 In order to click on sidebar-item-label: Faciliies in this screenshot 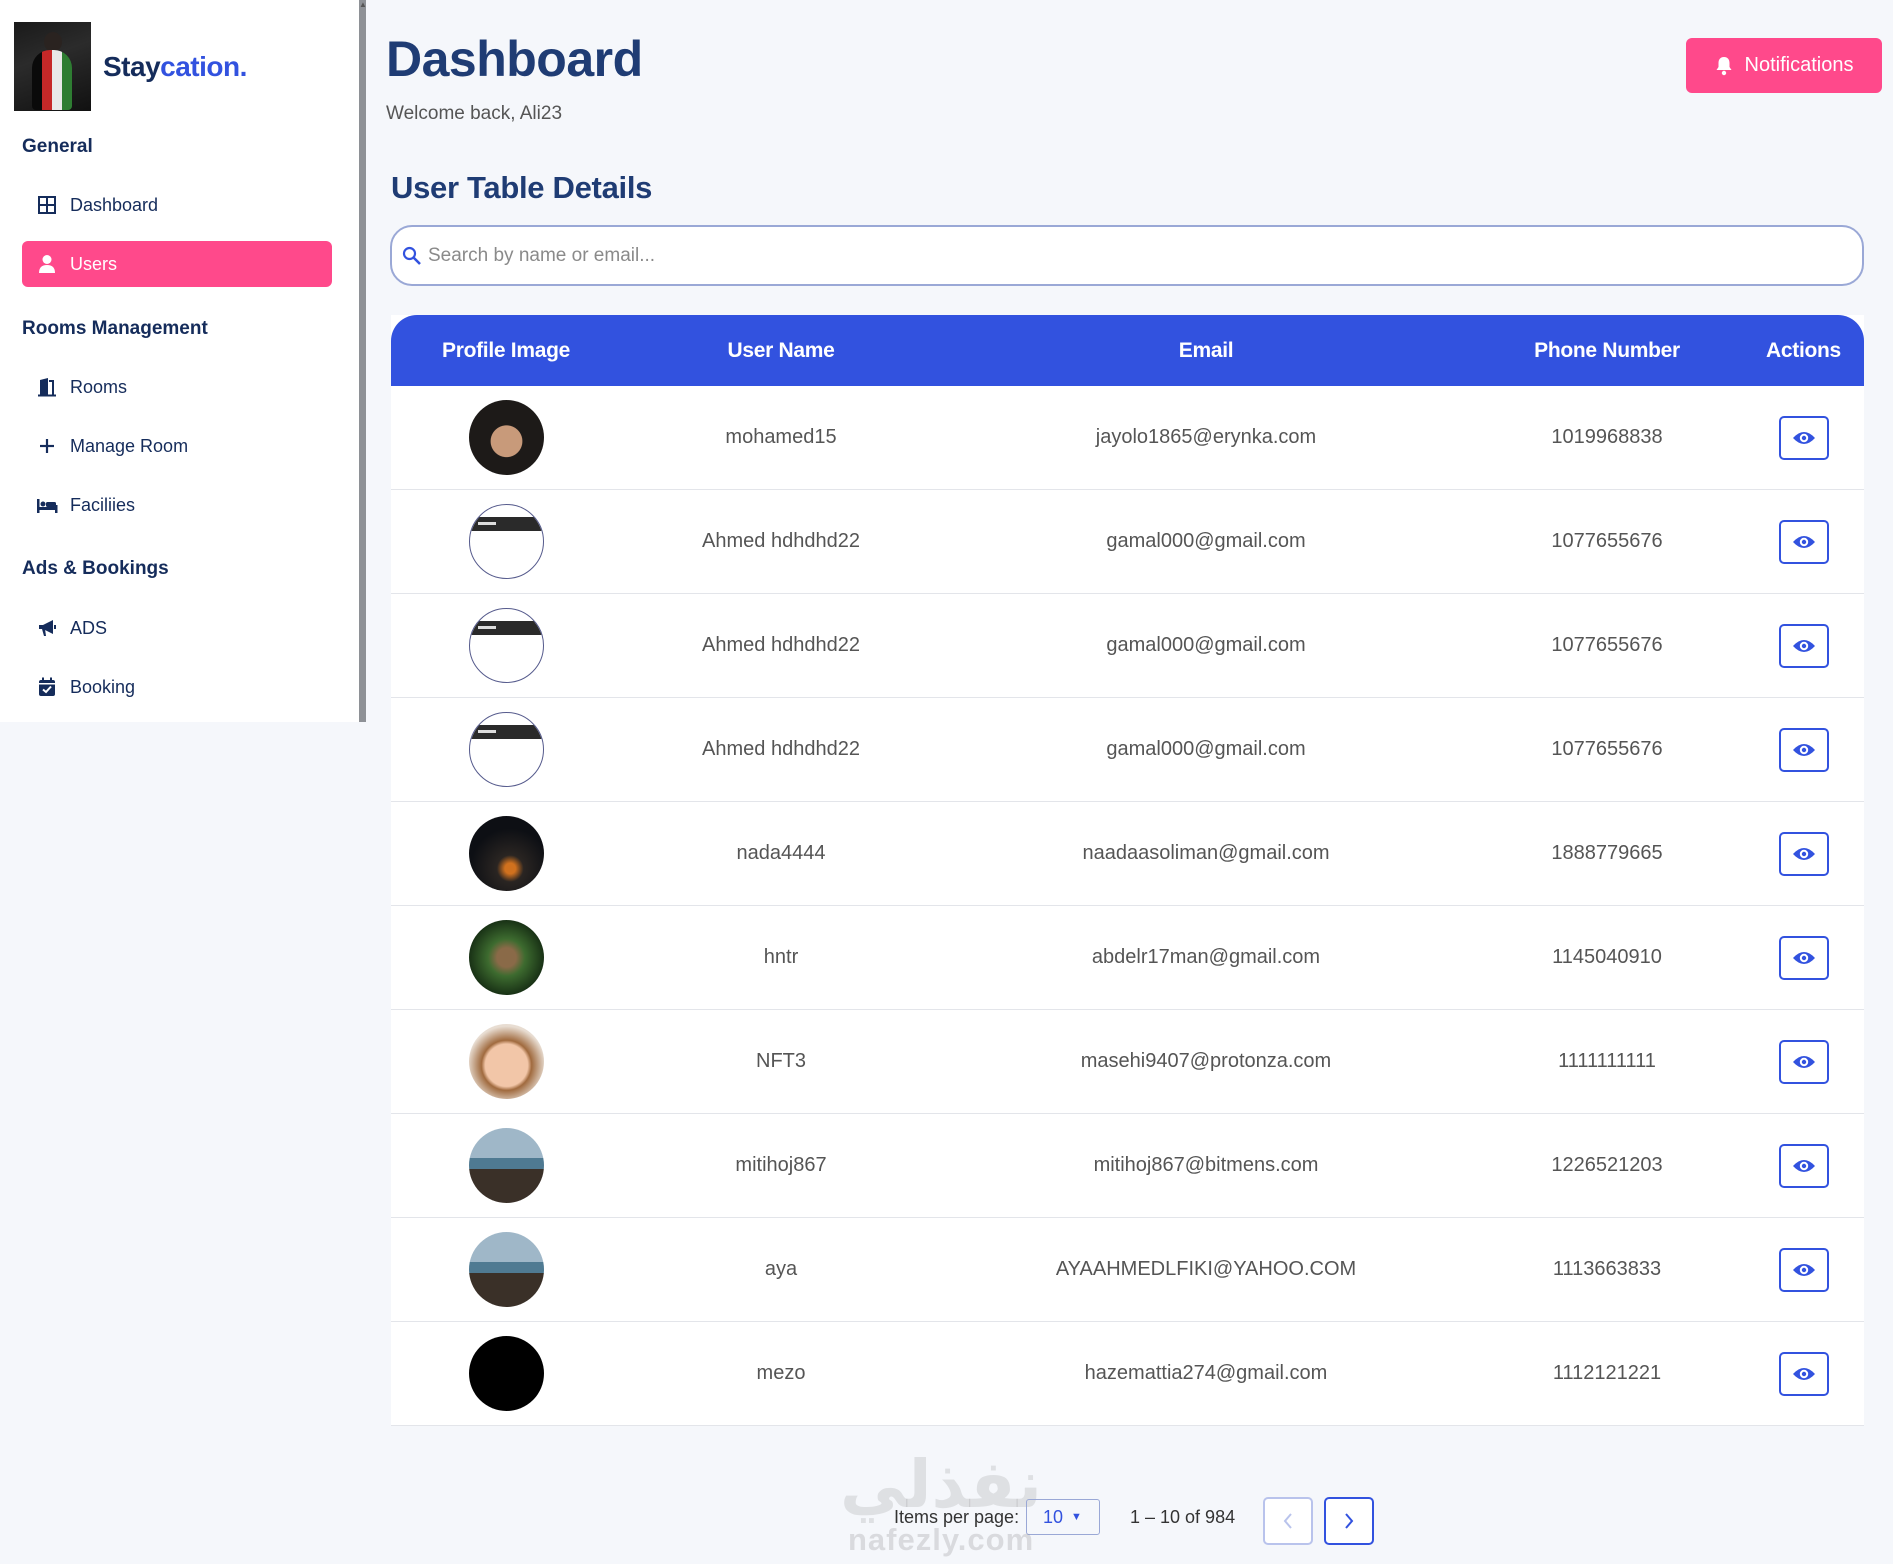, I will do `click(103, 504)`.